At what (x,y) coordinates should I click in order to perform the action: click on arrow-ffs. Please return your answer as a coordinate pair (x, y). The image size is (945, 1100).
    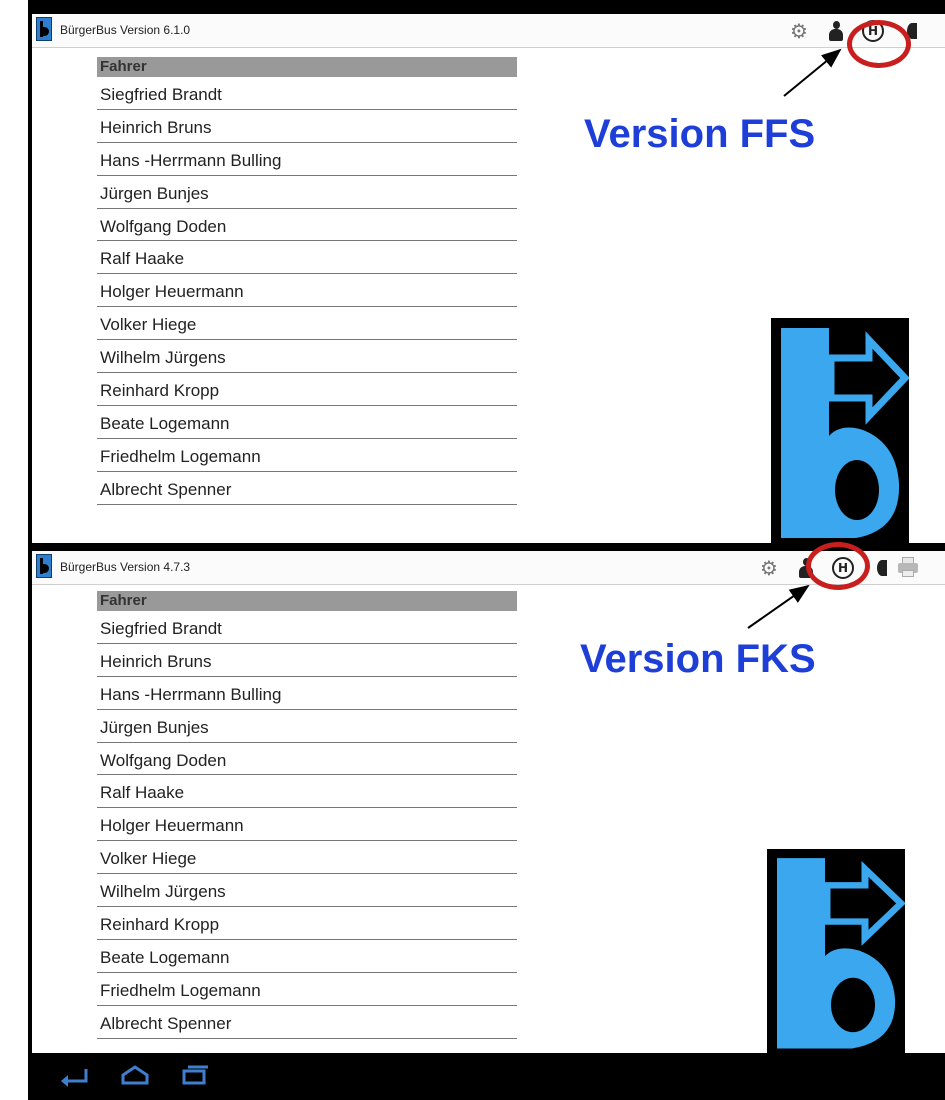
    Looking at the image, I should click on (812, 72).